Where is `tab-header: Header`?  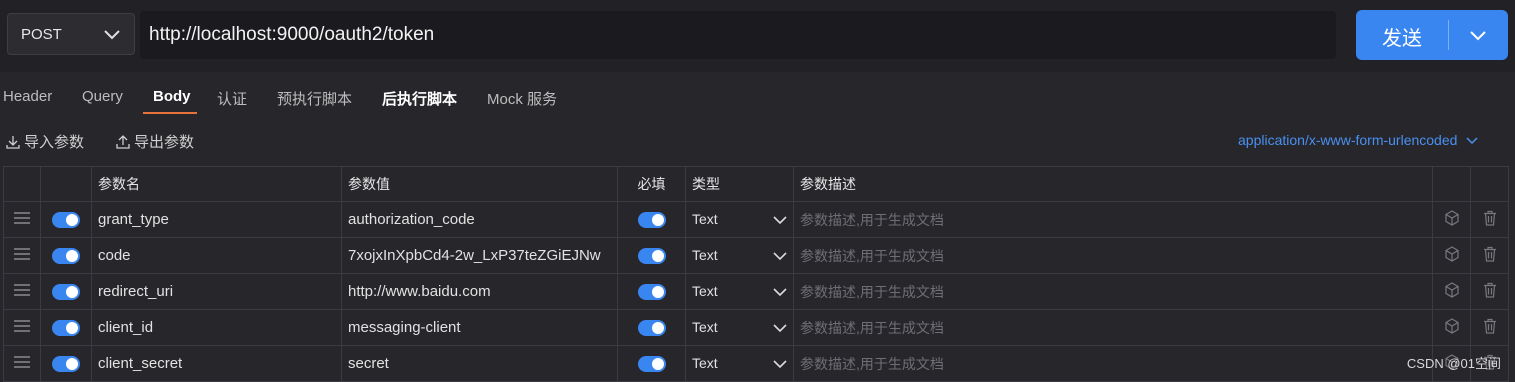 tab-header: Header is located at coordinates (27, 96).